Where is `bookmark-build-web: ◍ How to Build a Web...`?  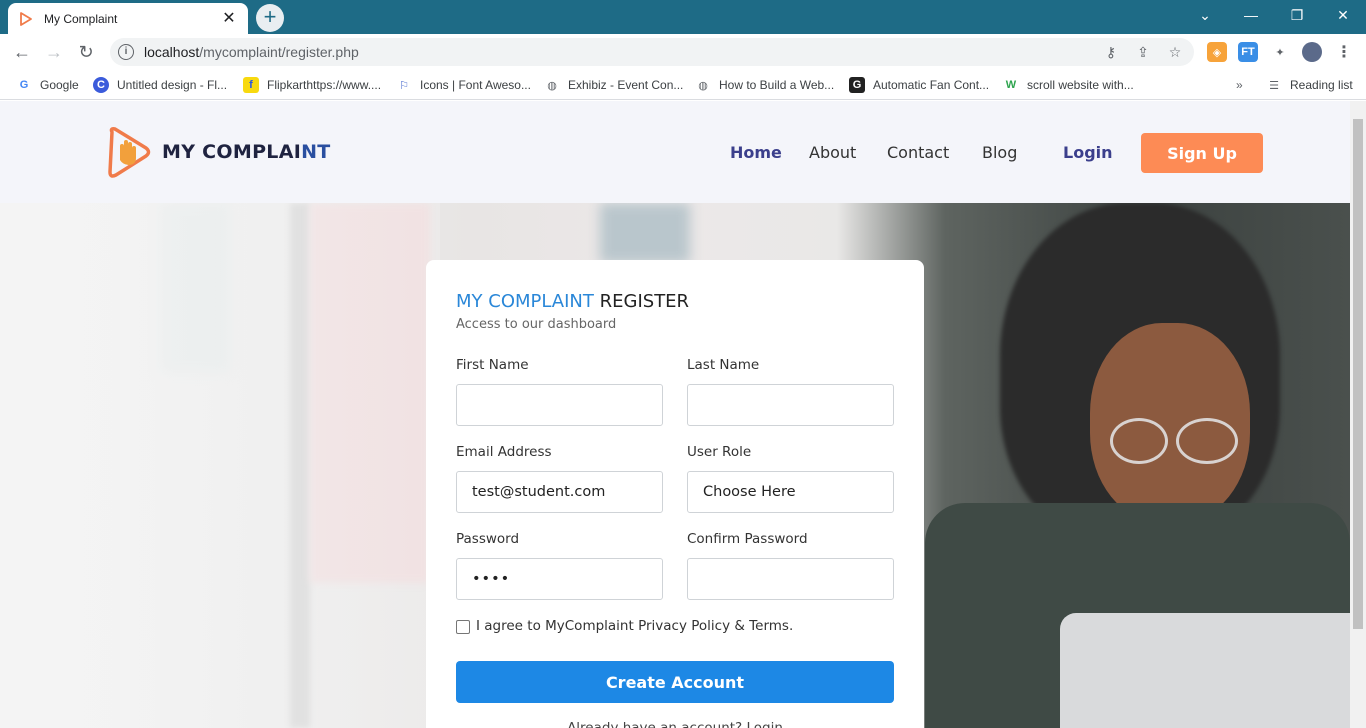
bookmark-build-web: ◍ How to Build a Web... is located at coordinates (764, 85).